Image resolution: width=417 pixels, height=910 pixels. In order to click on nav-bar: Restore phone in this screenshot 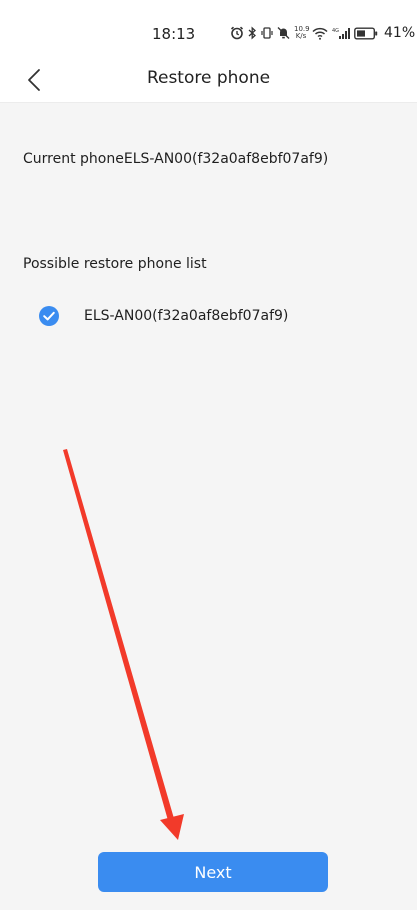, I will do `click(208, 80)`.